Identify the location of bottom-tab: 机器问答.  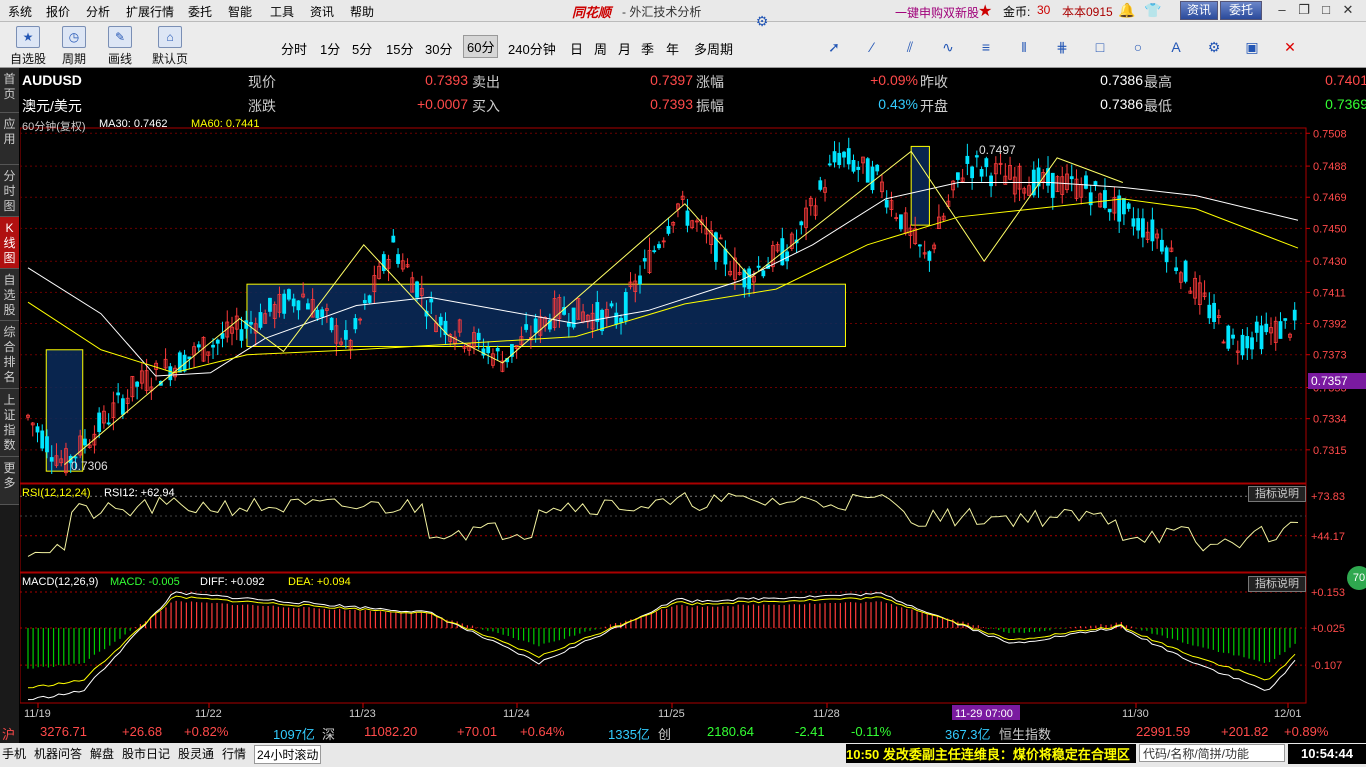
(58, 753).